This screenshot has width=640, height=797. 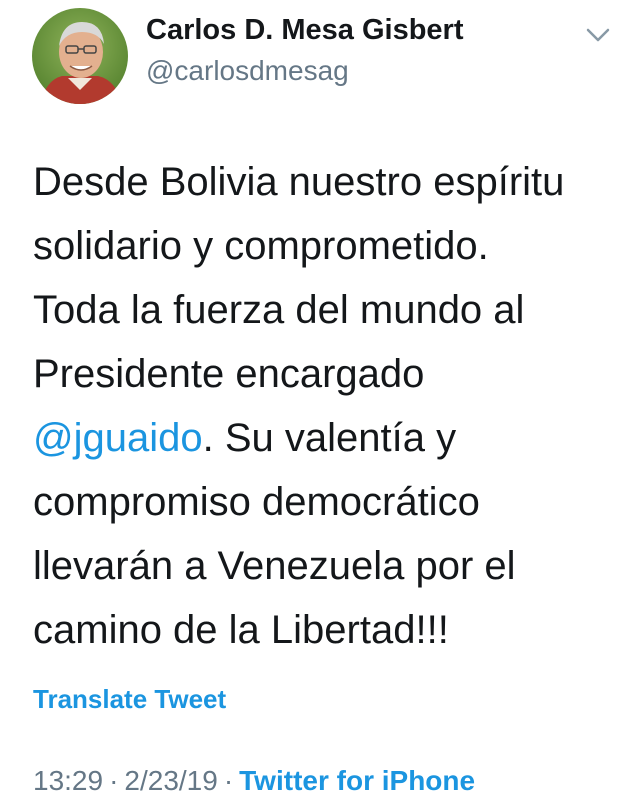 I want to click on tweet-text-line: solidario y comprometido., so click(x=261, y=246).